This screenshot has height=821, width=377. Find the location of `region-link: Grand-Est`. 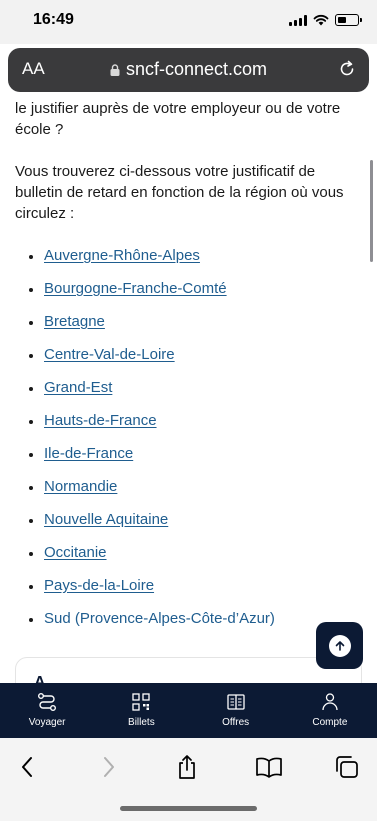

region-link: Grand-Est is located at coordinates (78, 387).